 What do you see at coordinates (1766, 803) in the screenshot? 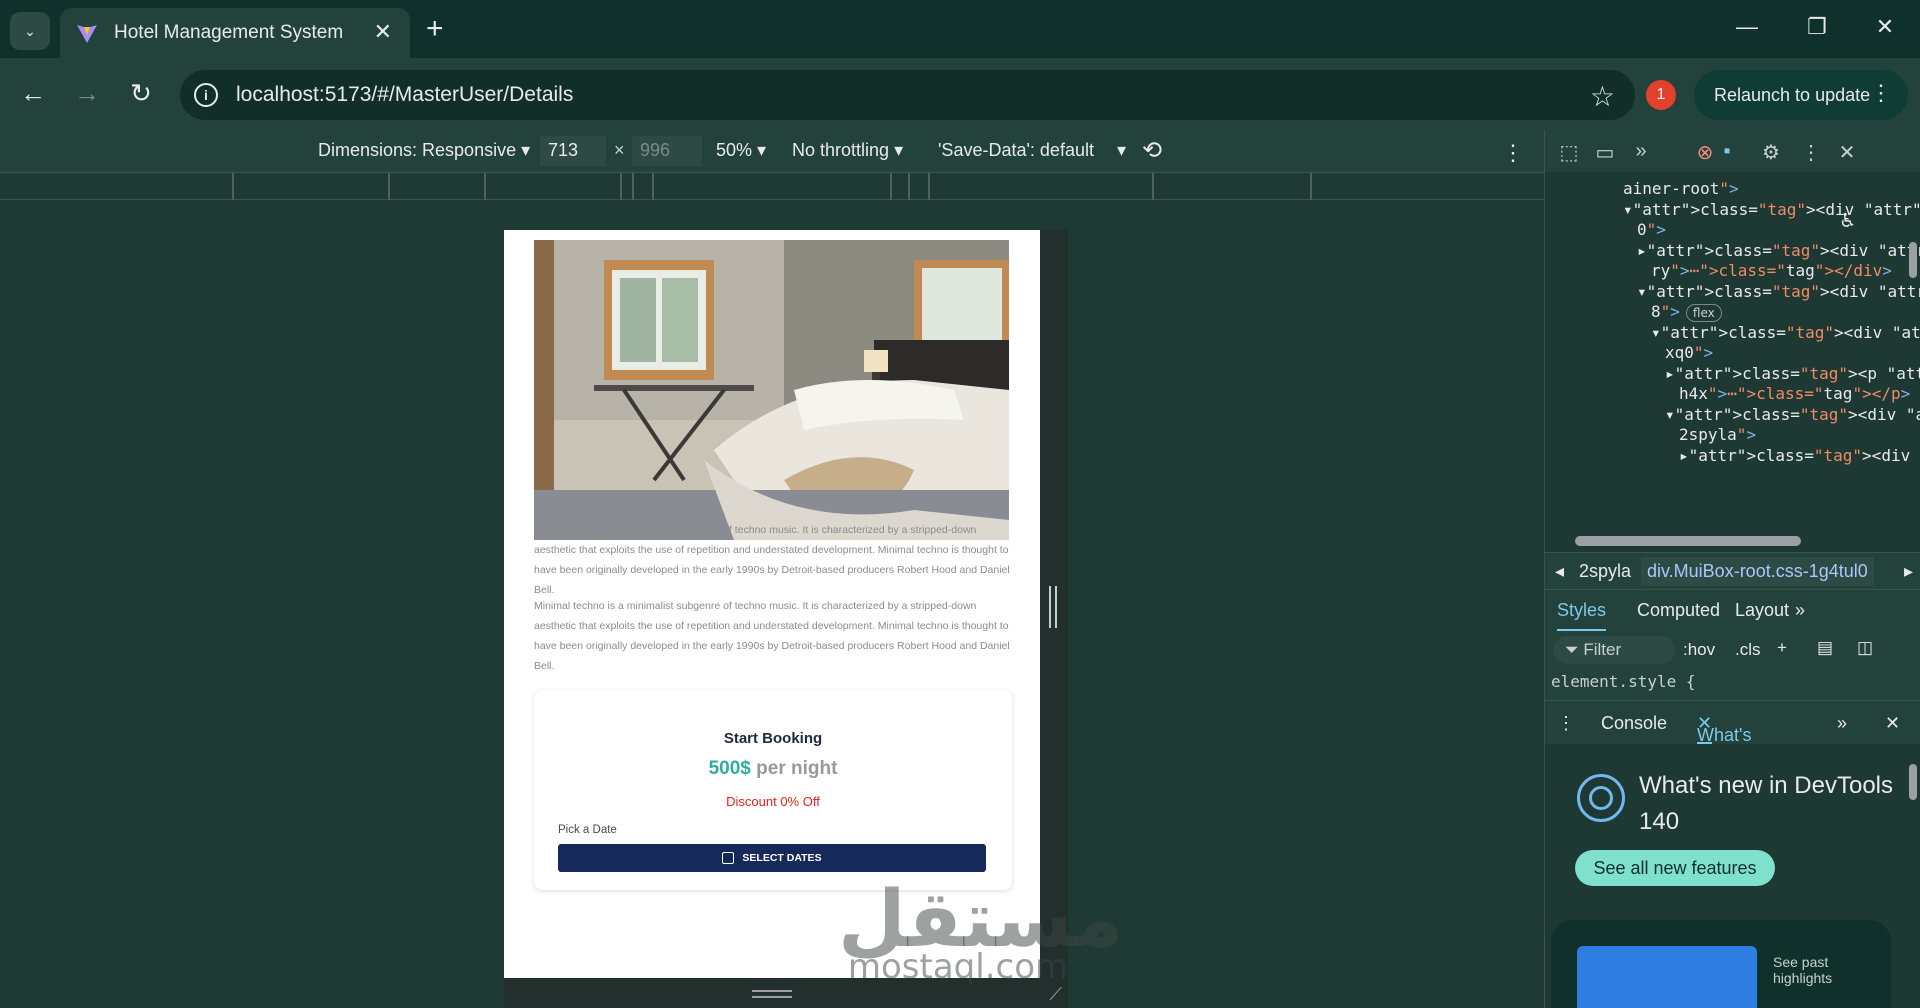
I see `whats-new-title: What's new in DevTools 140` at bounding box center [1766, 803].